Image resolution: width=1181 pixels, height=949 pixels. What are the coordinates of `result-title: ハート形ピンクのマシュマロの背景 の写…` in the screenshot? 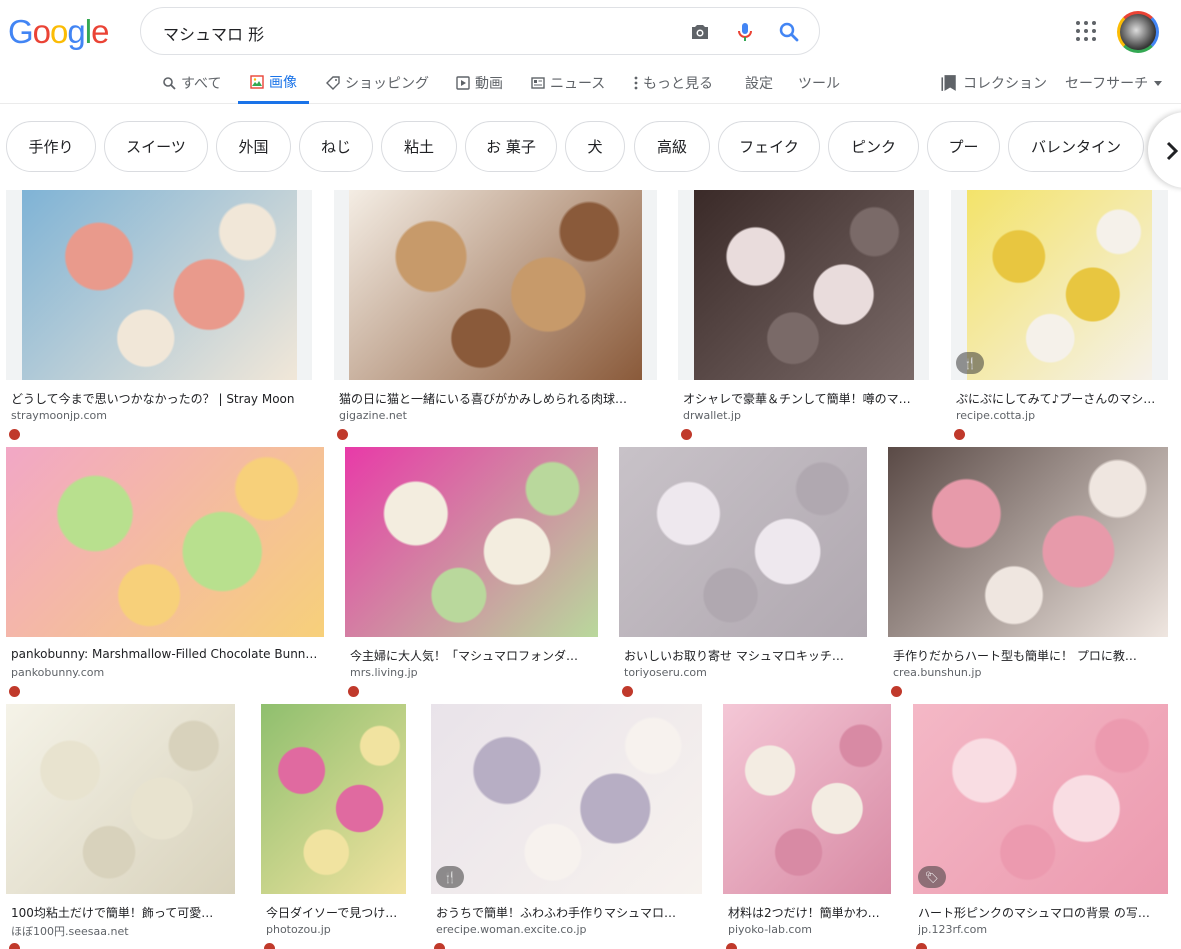 It's located at (1040, 912).